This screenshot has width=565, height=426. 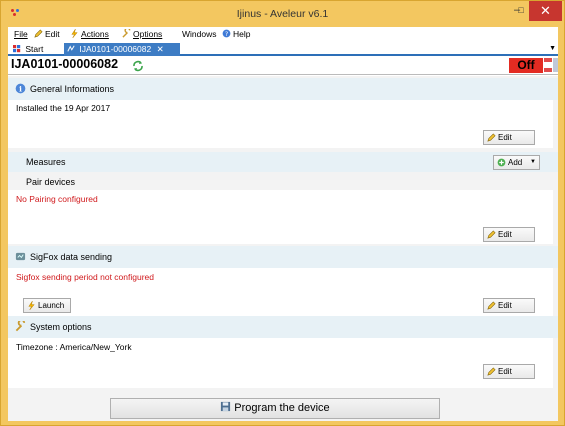 What do you see at coordinates (51, 182) in the screenshot?
I see `pair-title: Pair devices` at bounding box center [51, 182].